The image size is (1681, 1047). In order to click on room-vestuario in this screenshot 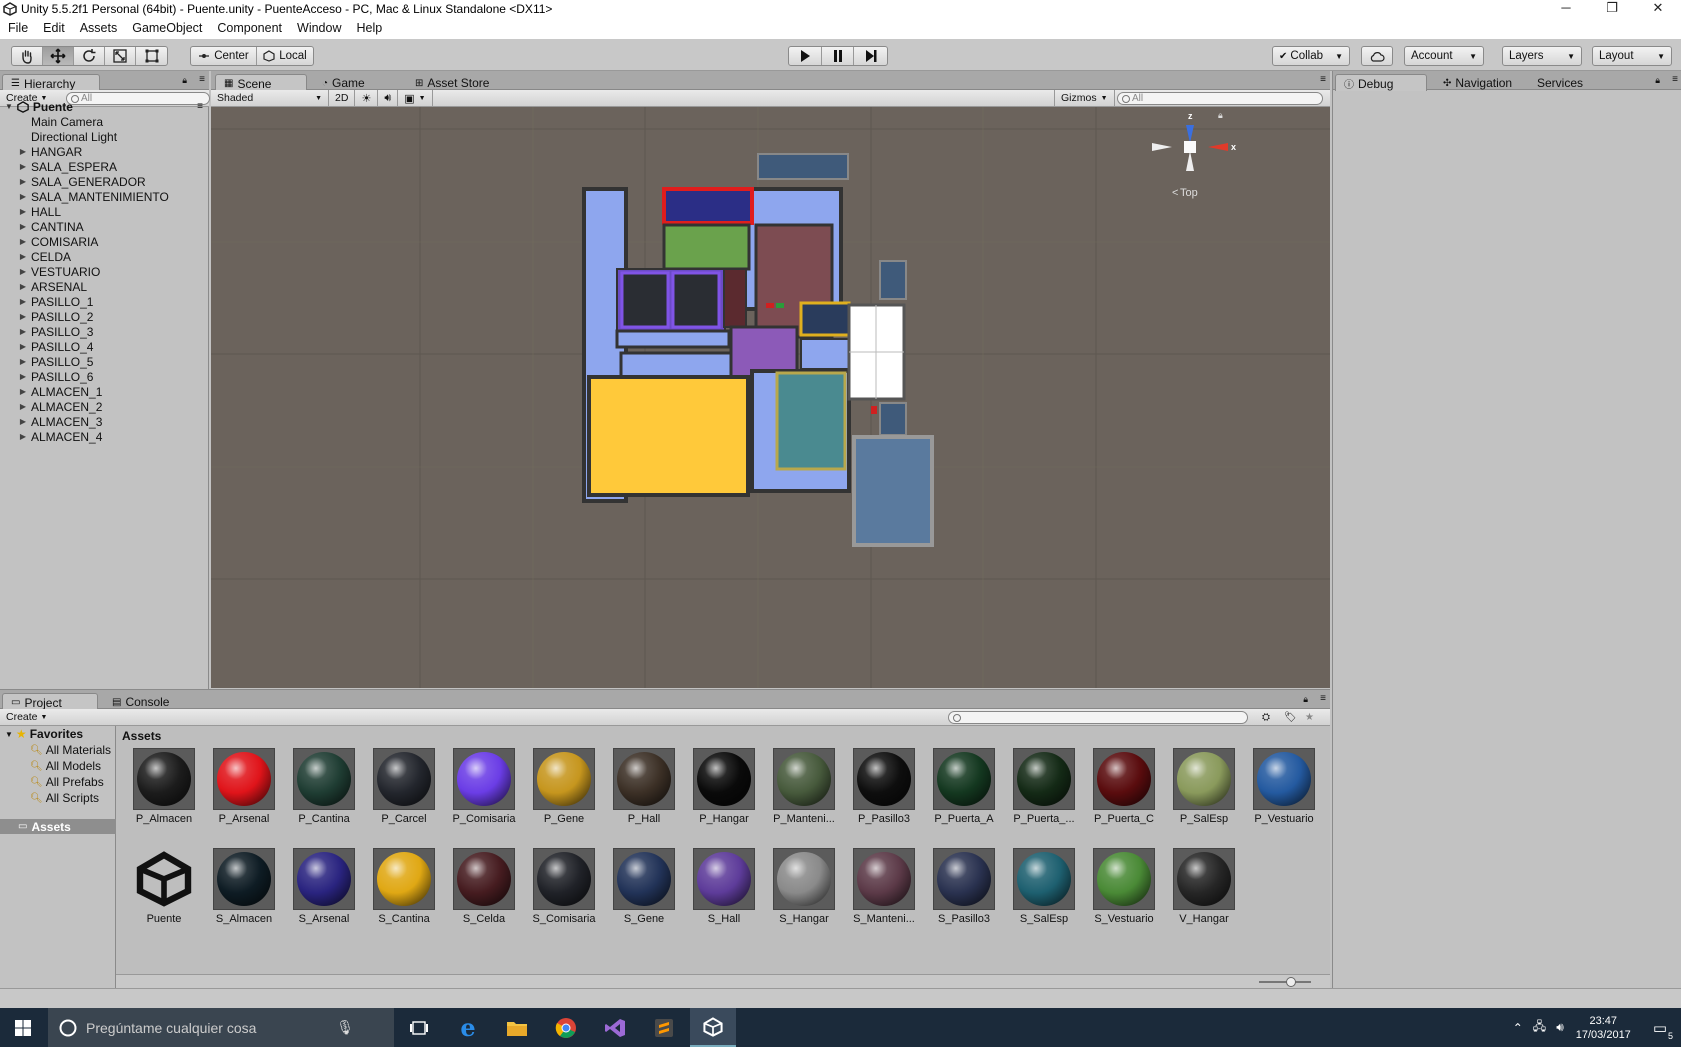, I will do `click(811, 421)`.